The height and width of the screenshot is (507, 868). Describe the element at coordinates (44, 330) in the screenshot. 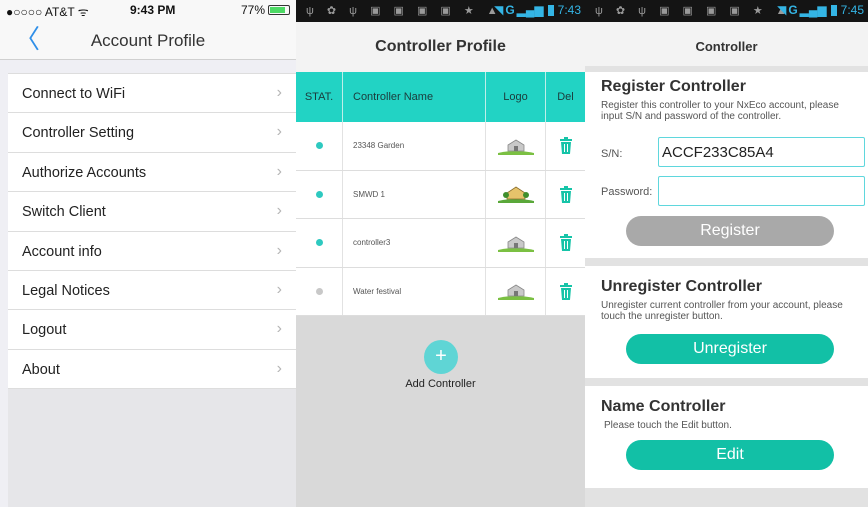

I see `menu-item-label: Logout` at that location.